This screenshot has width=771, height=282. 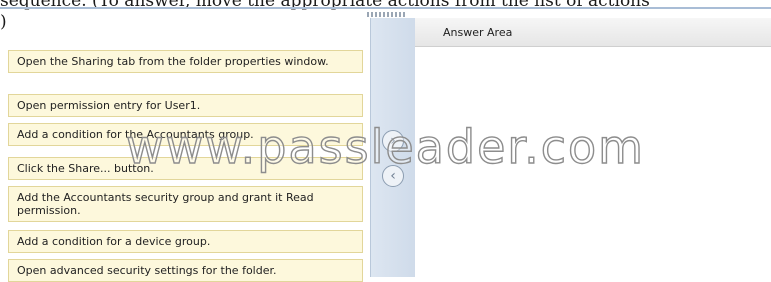 What do you see at coordinates (385, 8) in the screenshot?
I see `top-divider` at bounding box center [385, 8].